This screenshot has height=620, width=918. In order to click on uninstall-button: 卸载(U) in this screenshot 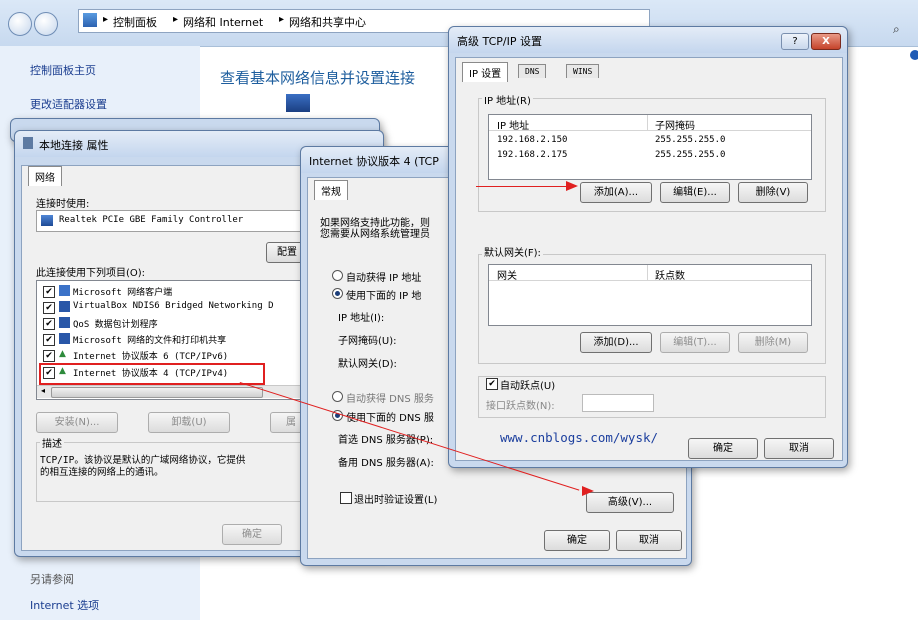, I will do `click(189, 422)`.